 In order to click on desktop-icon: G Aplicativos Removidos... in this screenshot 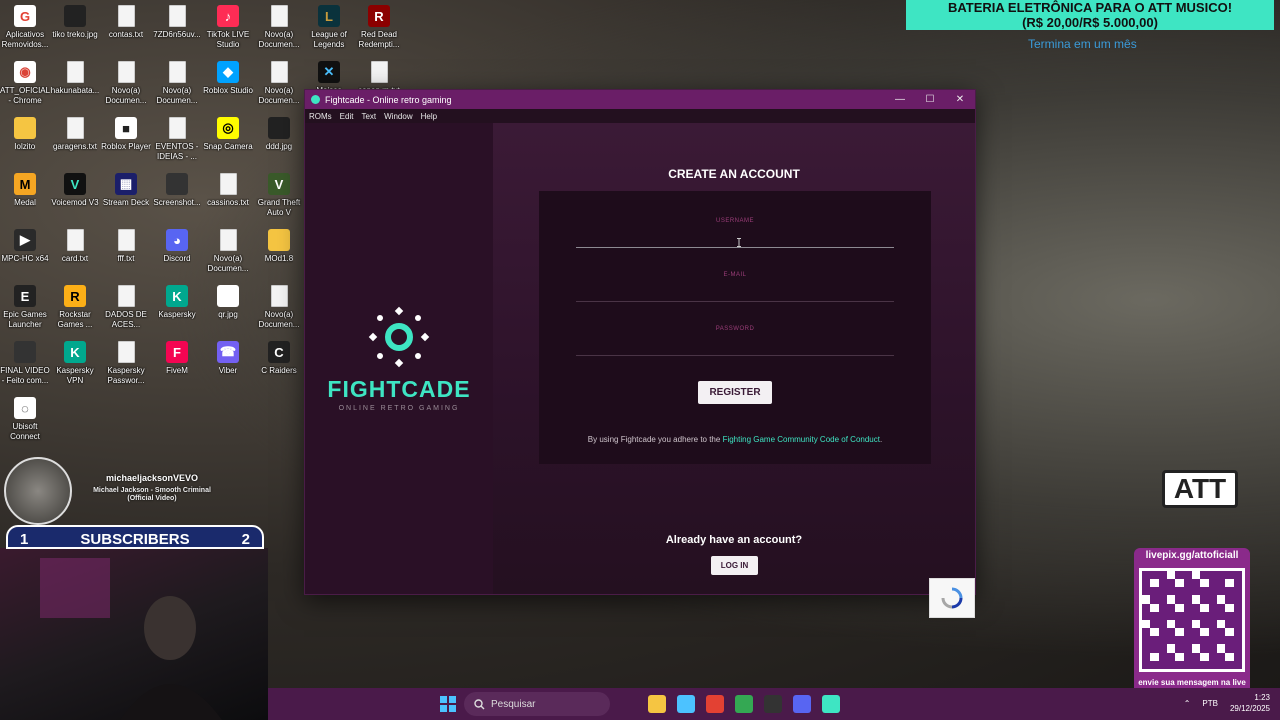, I will do `click(25, 27)`.